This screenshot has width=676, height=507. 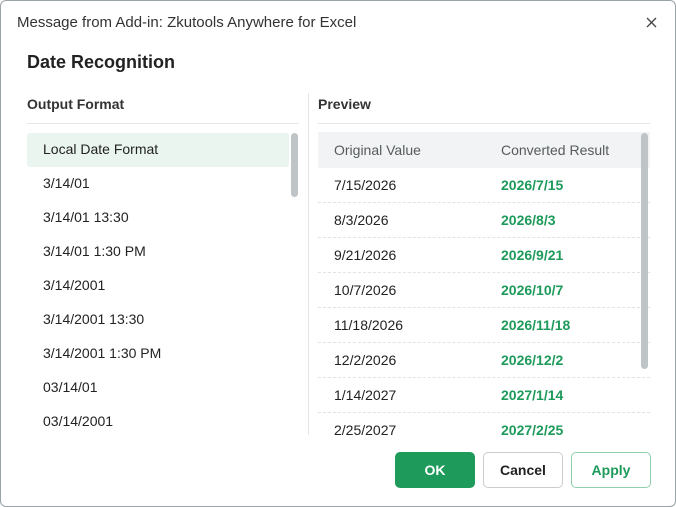 What do you see at coordinates (158, 218) in the screenshot?
I see `format-item: 3/14/01 13:30` at bounding box center [158, 218].